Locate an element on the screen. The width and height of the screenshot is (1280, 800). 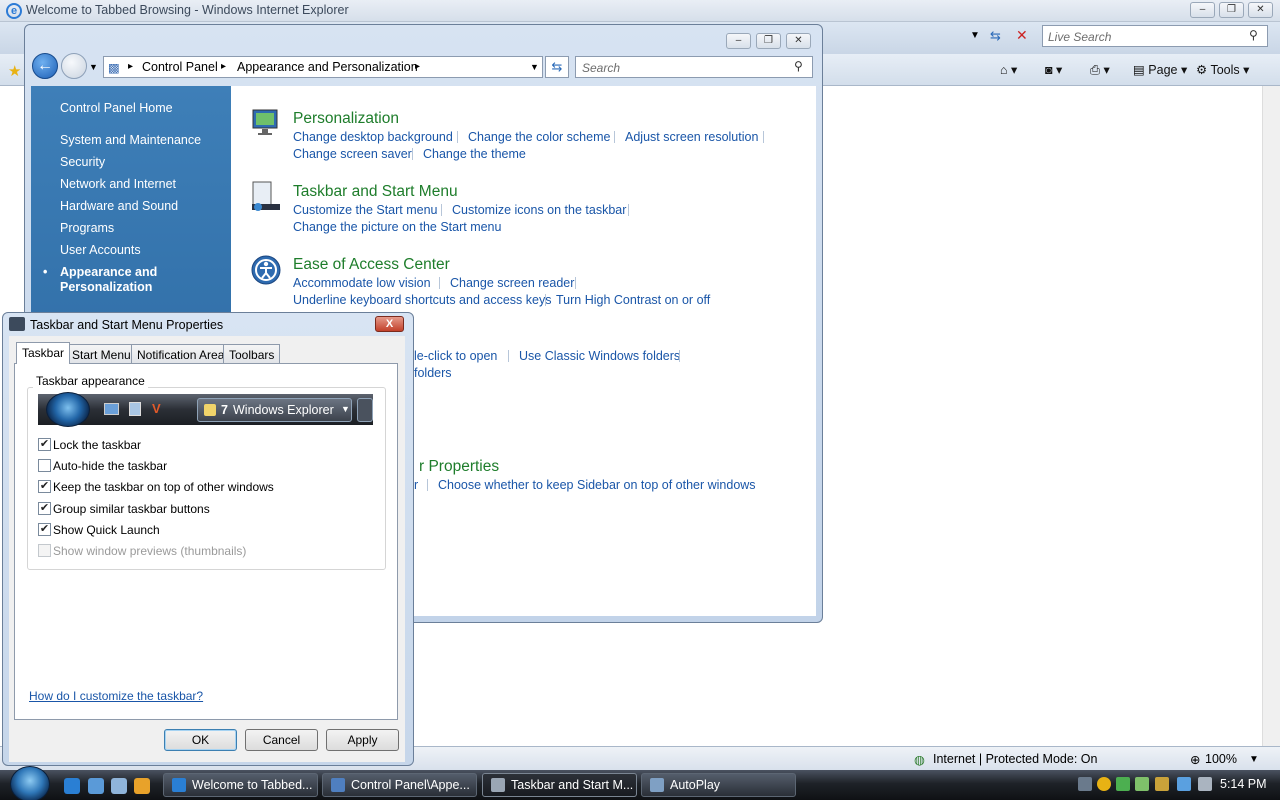
feeds-icon: ◙ ▾ is located at coordinates (1053, 69).